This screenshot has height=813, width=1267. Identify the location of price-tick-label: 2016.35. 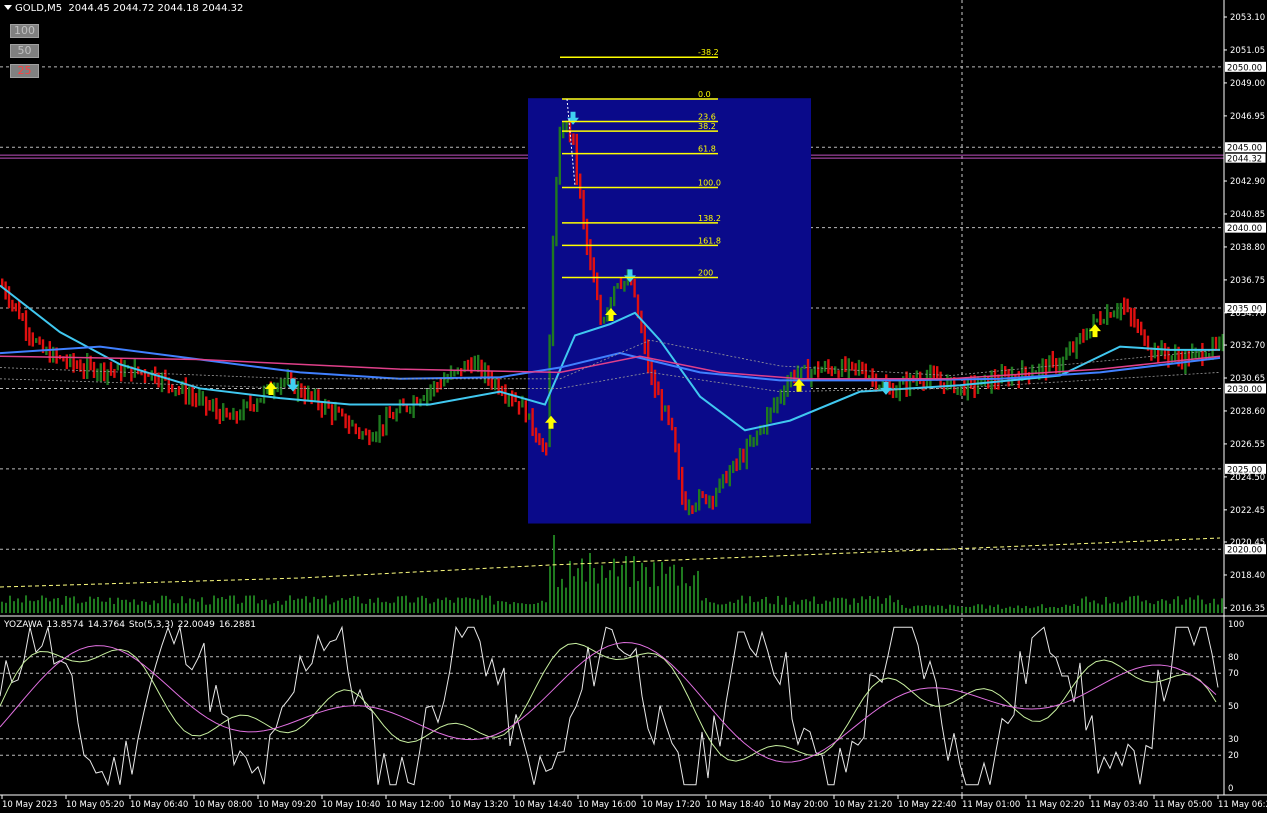
(1247, 609).